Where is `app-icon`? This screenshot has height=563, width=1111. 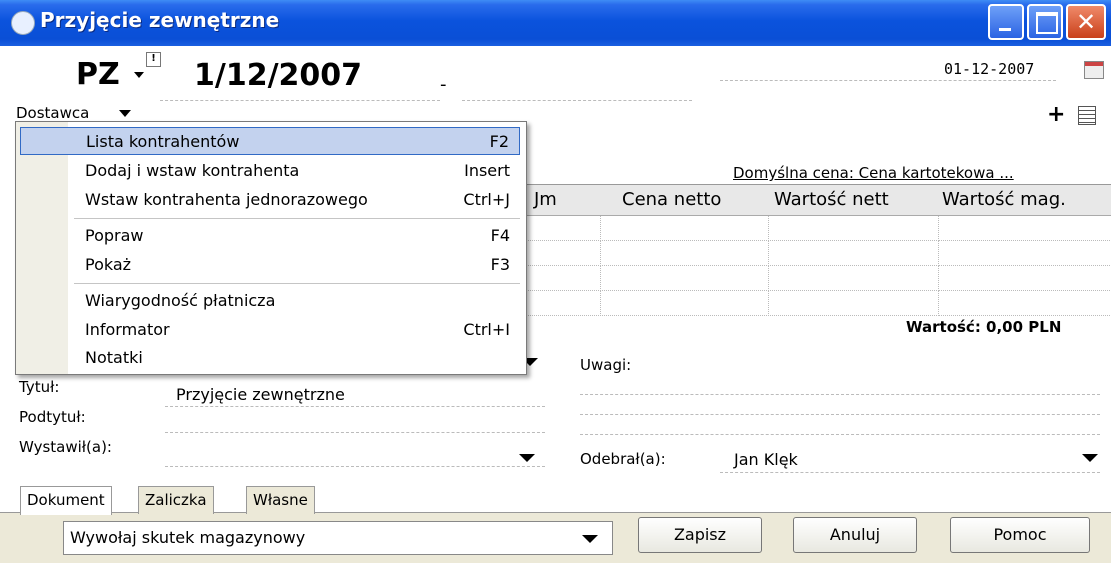
app-icon is located at coordinates (23, 23).